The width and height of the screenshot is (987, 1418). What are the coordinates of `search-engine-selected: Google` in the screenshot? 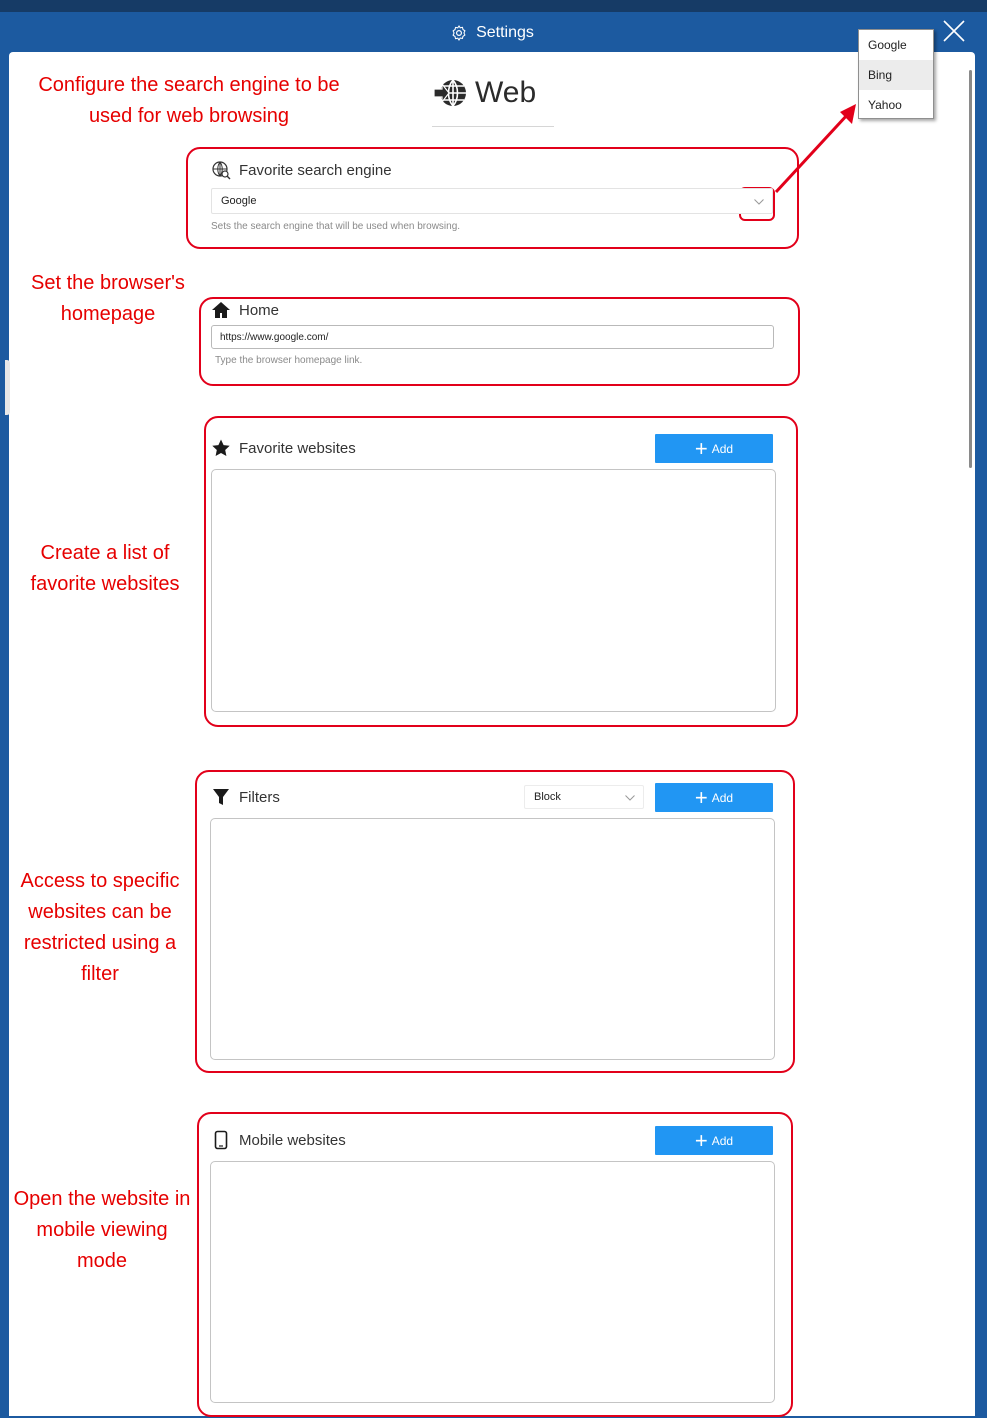 It's located at (239, 201).